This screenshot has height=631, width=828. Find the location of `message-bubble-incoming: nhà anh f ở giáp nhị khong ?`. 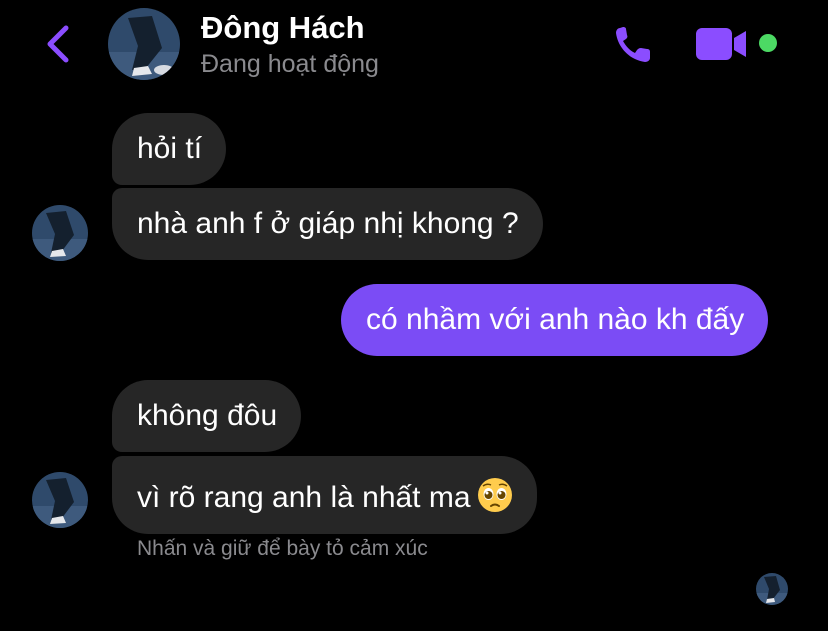

message-bubble-incoming: nhà anh f ở giáp nhị khong ? is located at coordinates (327, 224).